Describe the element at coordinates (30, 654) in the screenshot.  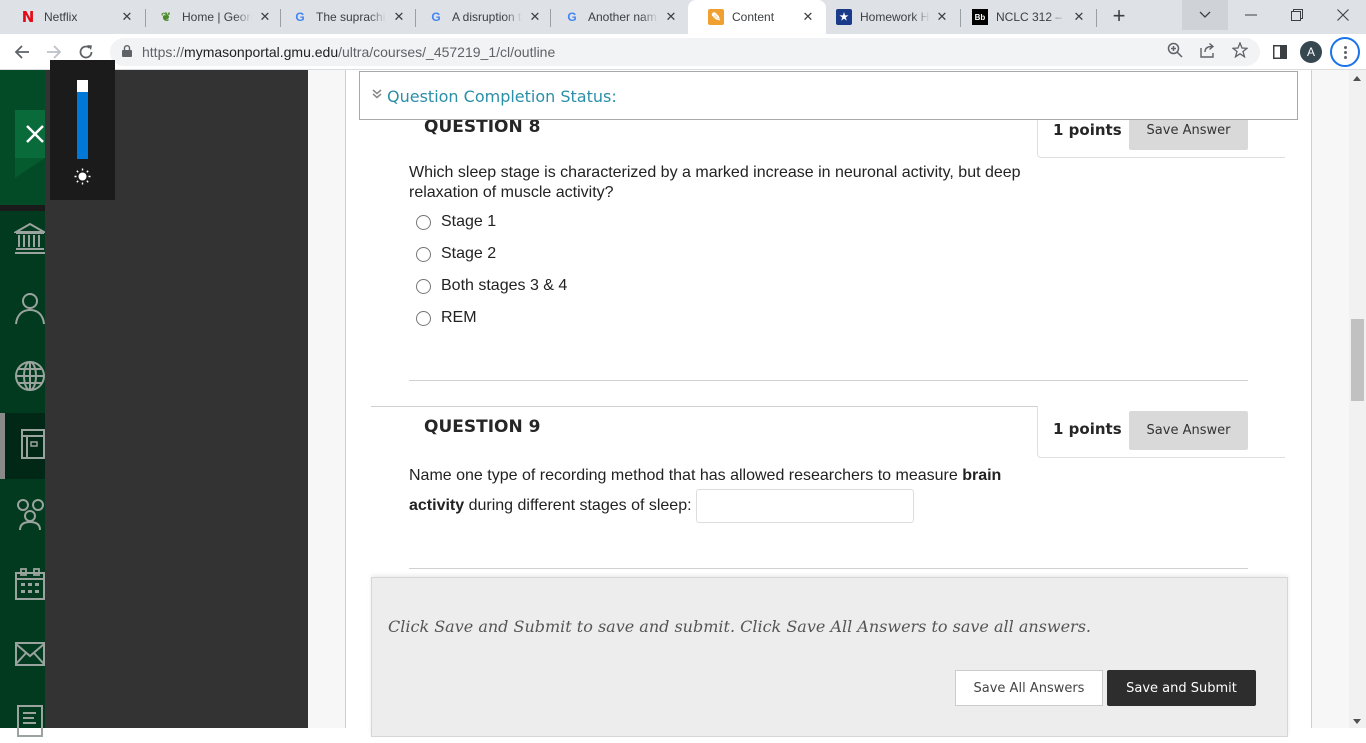
I see `messages-icon` at that location.